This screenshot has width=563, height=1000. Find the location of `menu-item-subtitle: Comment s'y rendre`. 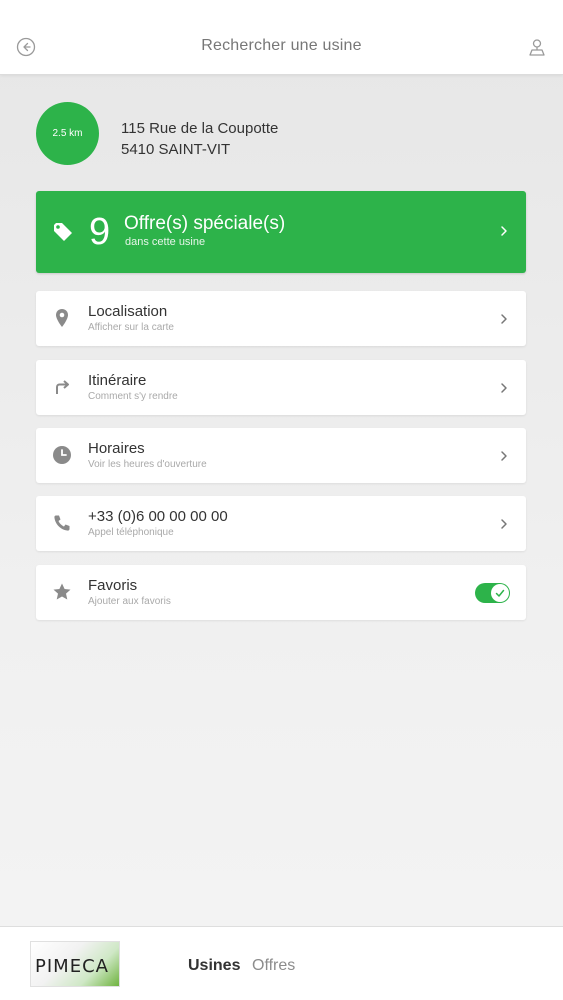

menu-item-subtitle: Comment s'y rendre is located at coordinates (133, 396).